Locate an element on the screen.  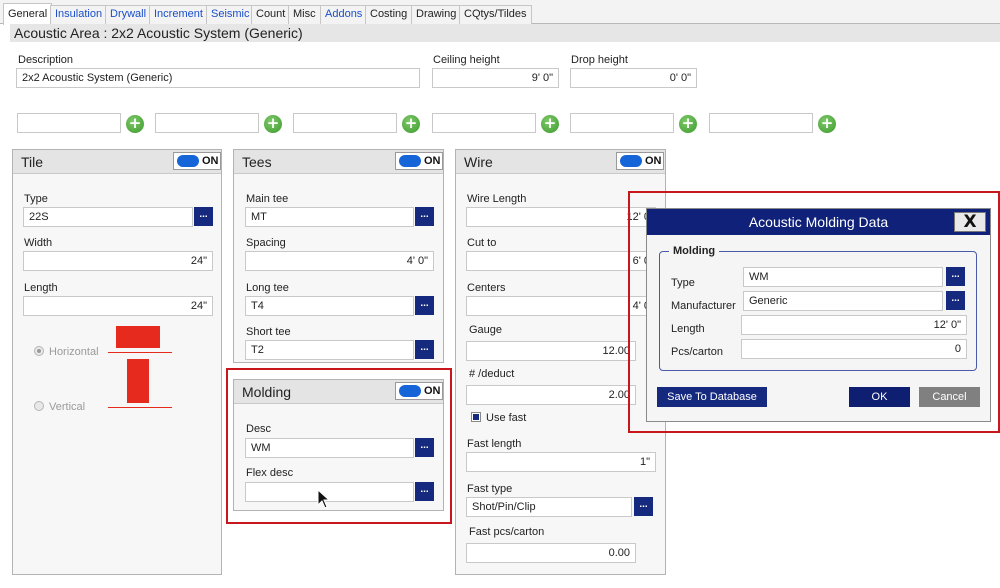
description-label: Description is located at coordinates (46, 60).